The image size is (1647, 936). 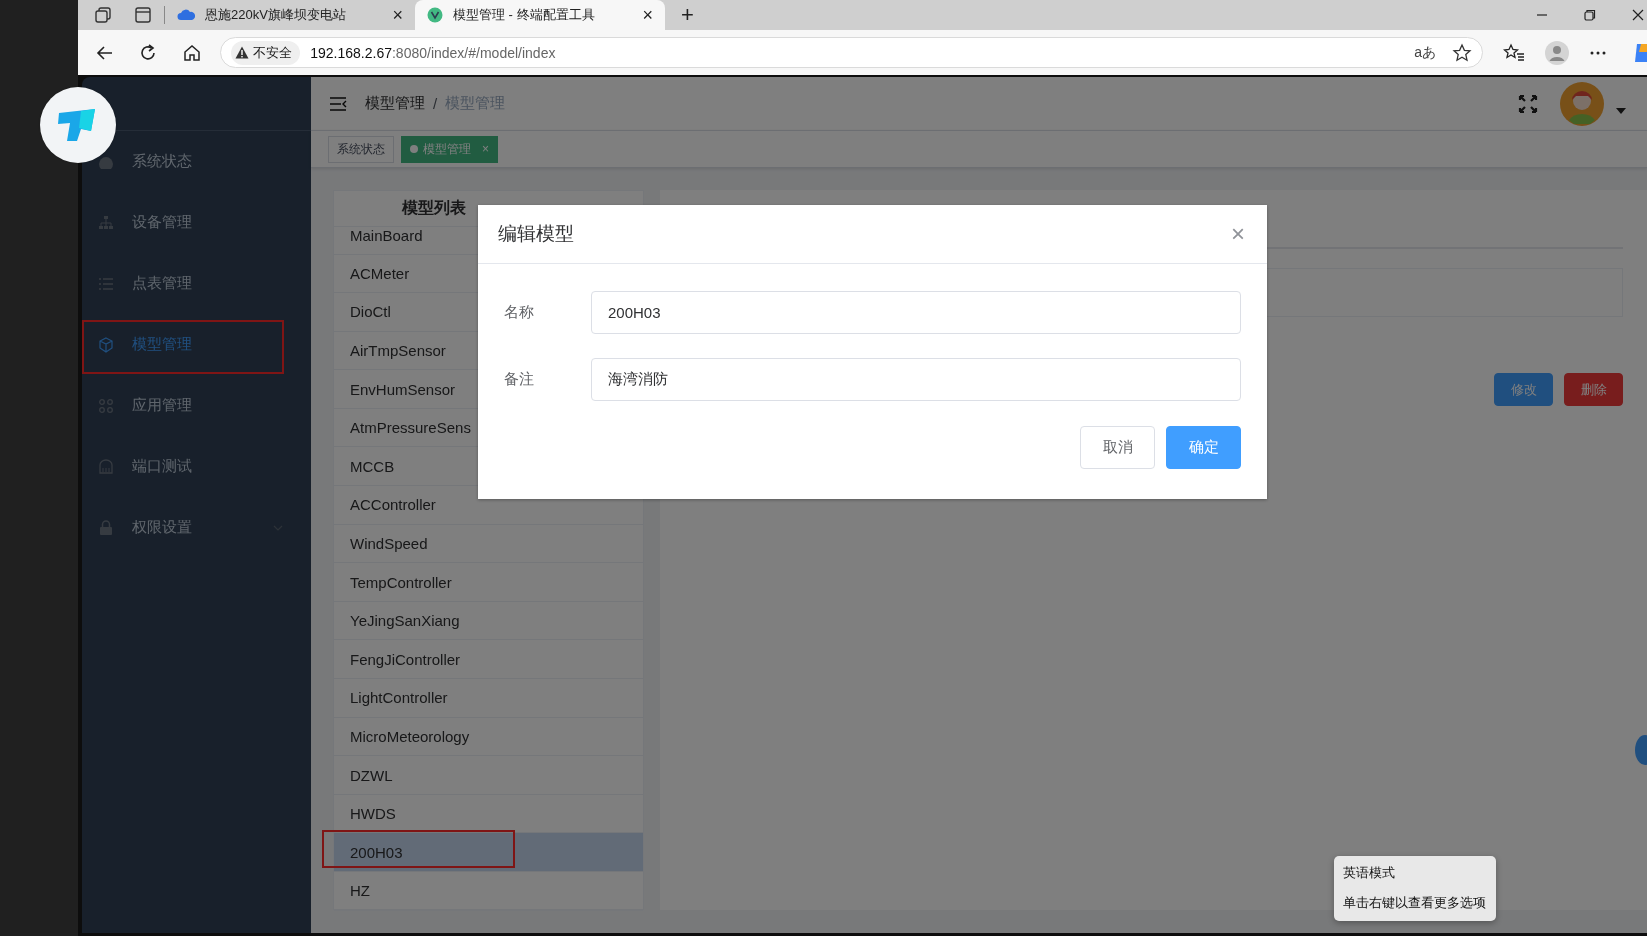 I want to click on sitemap-icon, so click(x=106, y=222).